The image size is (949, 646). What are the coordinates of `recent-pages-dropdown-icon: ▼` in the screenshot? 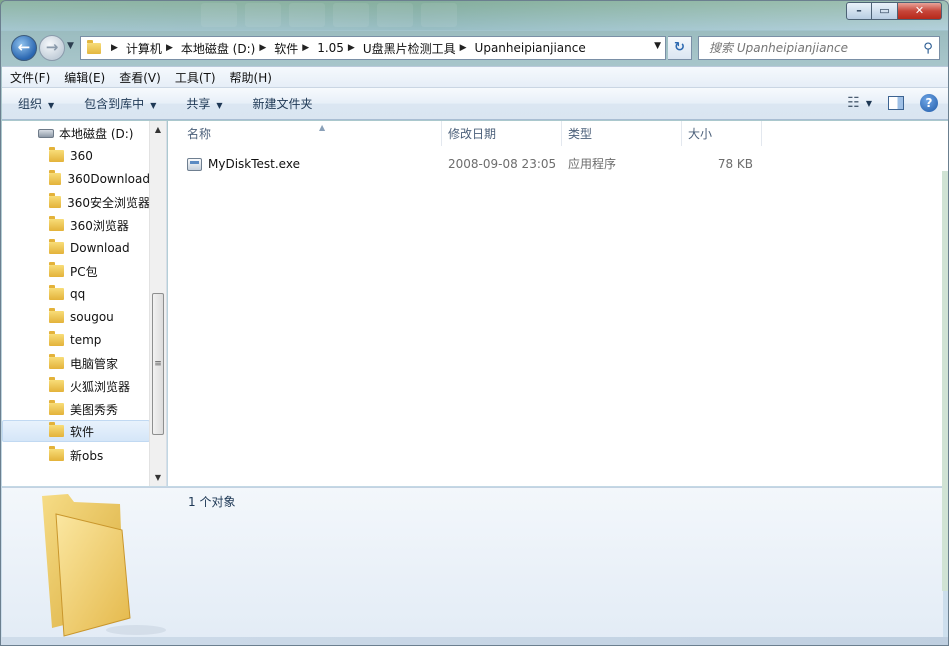 It's located at (70, 46).